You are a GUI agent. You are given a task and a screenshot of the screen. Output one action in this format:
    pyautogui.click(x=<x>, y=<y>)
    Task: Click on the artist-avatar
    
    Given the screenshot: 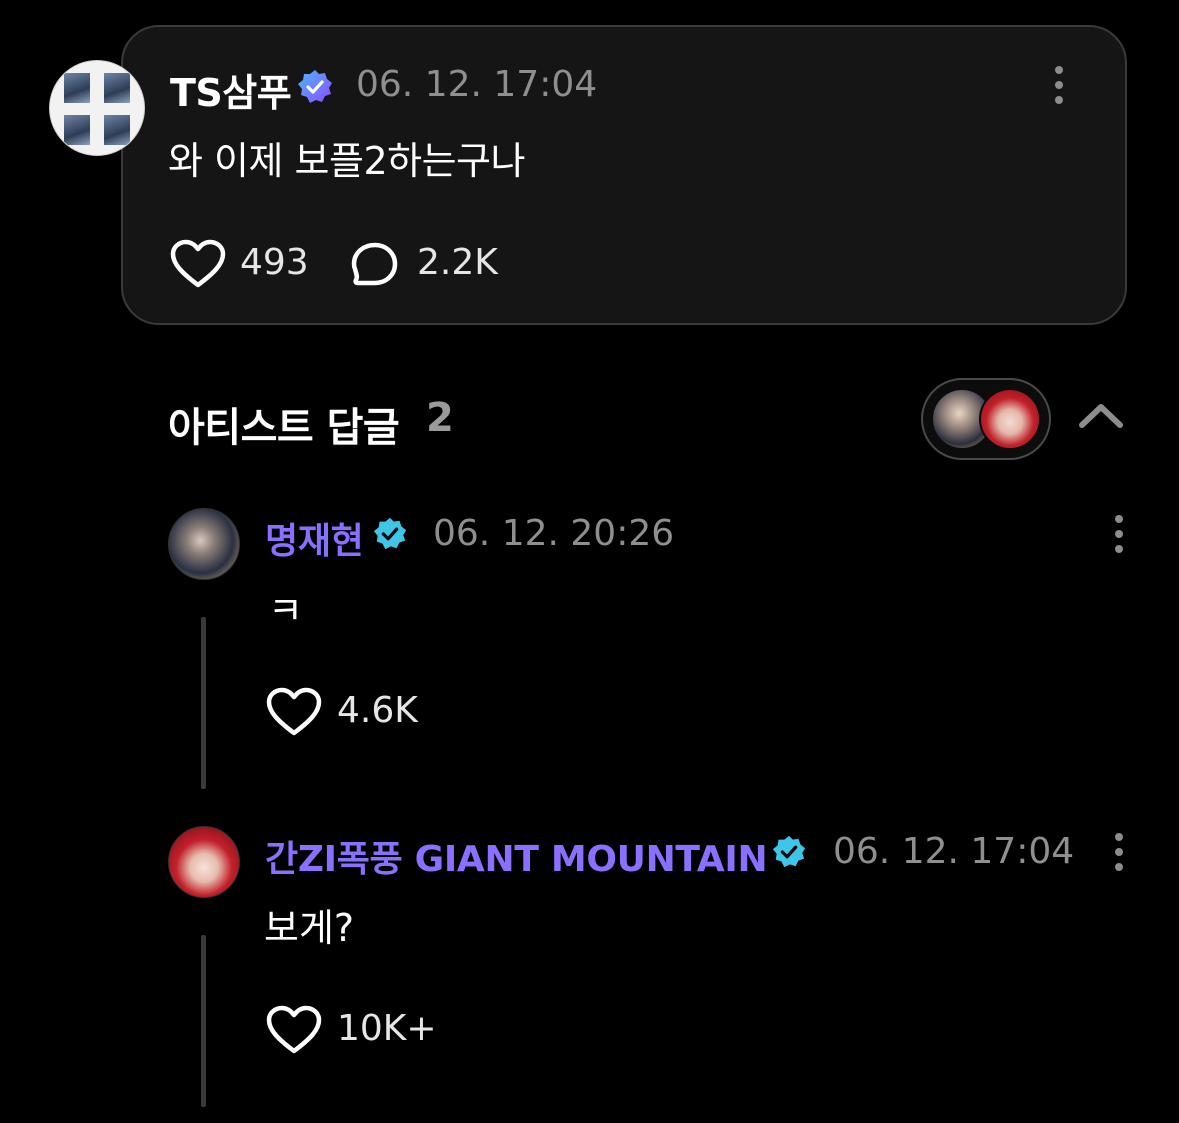 What is the action you would take?
    pyautogui.click(x=1010, y=419)
    